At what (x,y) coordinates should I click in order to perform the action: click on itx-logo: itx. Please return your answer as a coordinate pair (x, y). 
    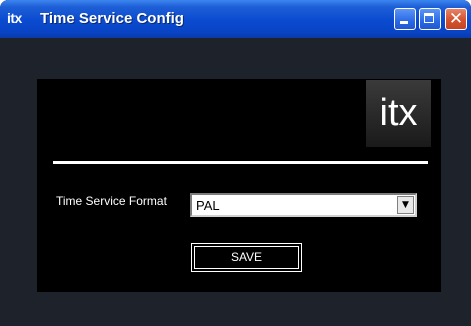
    Looking at the image, I should click on (398, 113).